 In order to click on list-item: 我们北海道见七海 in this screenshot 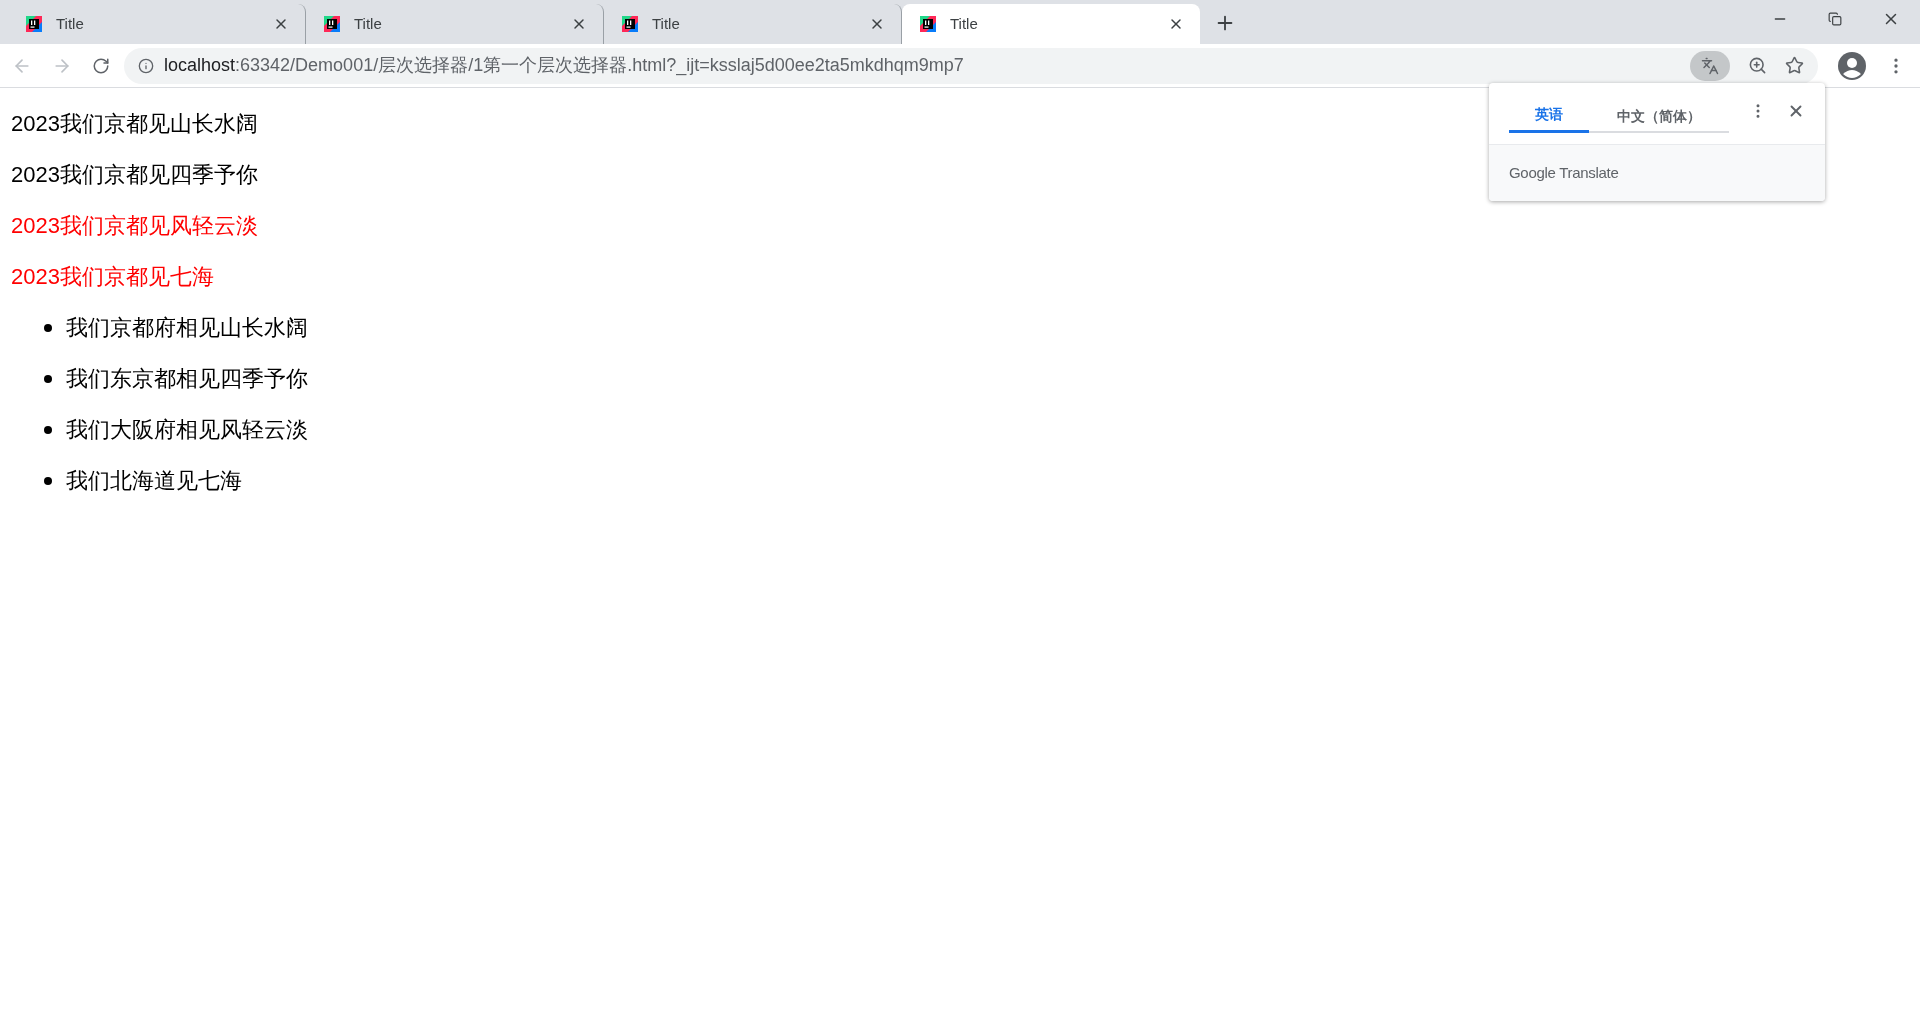, I will do `click(154, 481)`.